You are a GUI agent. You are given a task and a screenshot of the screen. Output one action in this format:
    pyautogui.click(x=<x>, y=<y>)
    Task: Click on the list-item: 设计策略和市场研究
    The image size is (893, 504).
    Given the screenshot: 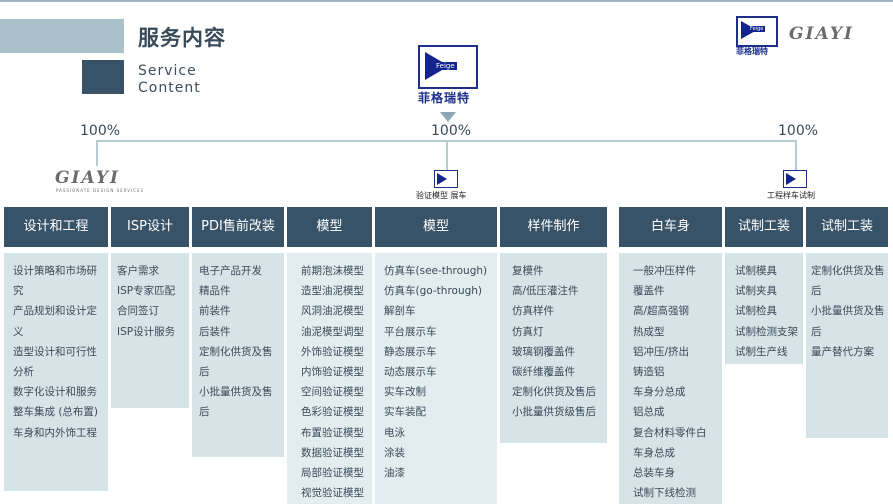 What is the action you would take?
    pyautogui.click(x=55, y=281)
    